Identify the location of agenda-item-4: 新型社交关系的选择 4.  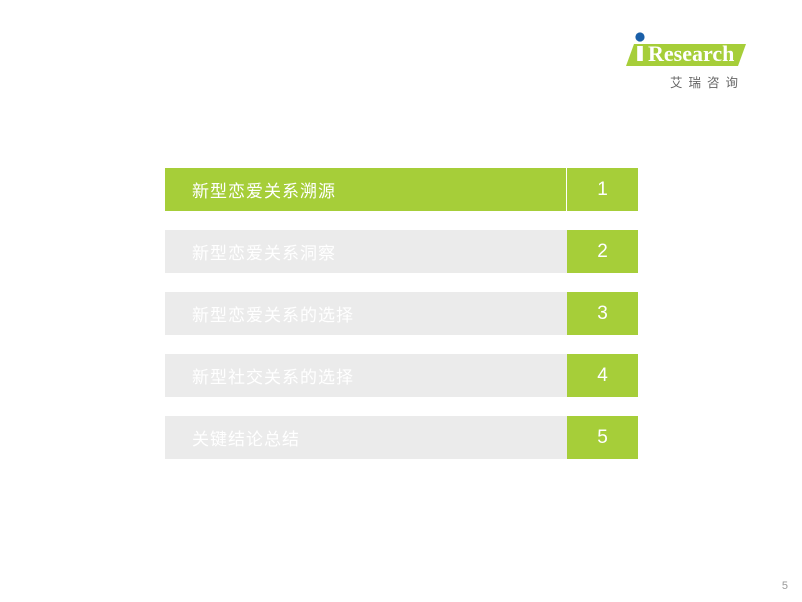
(401, 375).